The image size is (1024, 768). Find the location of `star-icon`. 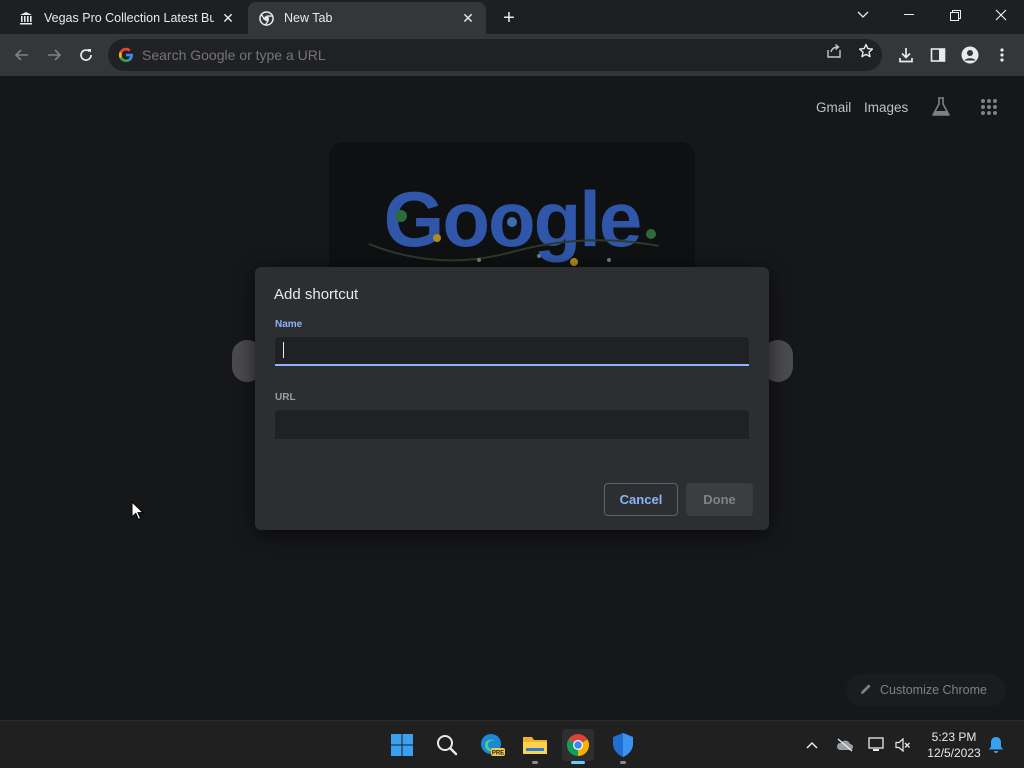

star-icon is located at coordinates (866, 50).